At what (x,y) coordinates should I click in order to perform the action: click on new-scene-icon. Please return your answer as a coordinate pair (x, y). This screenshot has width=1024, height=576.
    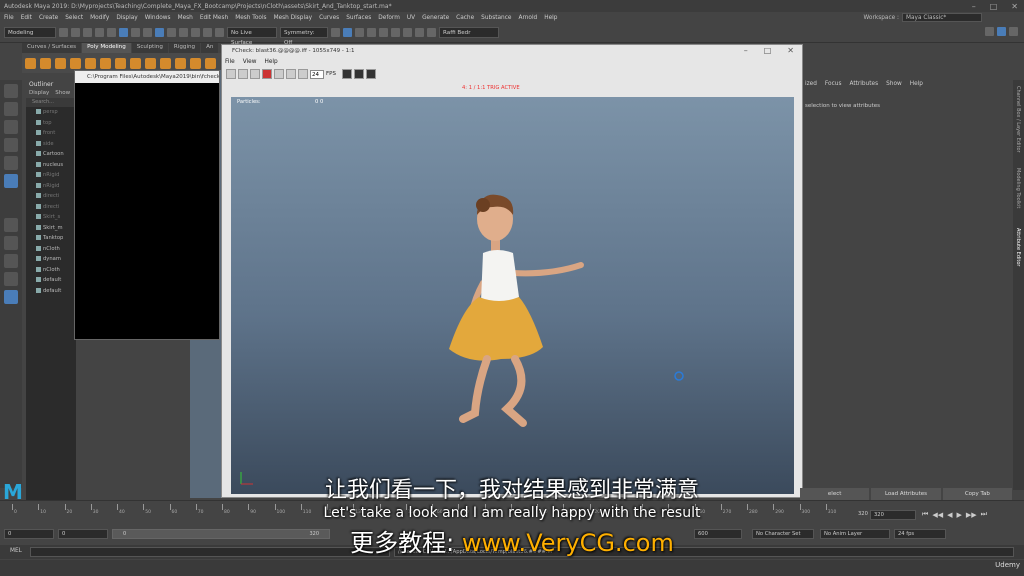
    Looking at the image, I should click on (63, 32).